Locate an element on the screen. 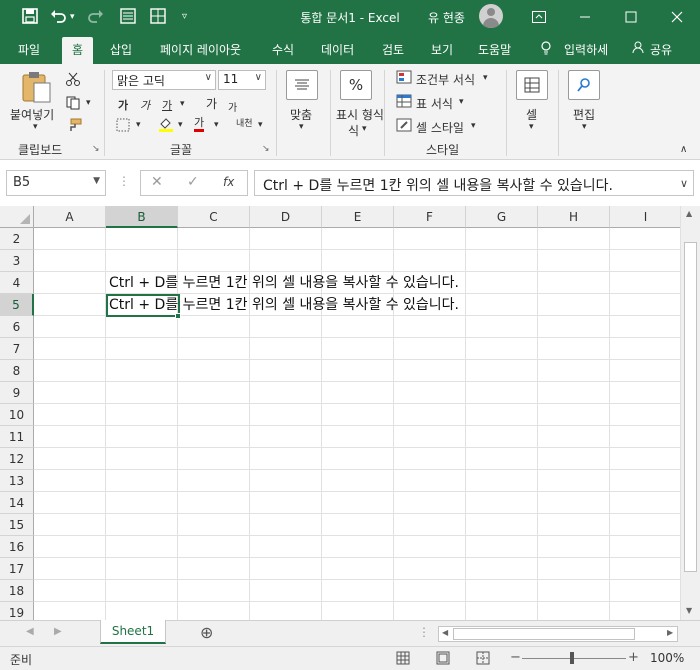 This screenshot has width=700, height=670. fill-color-dropdown-icon: ▾ is located at coordinates (180, 125).